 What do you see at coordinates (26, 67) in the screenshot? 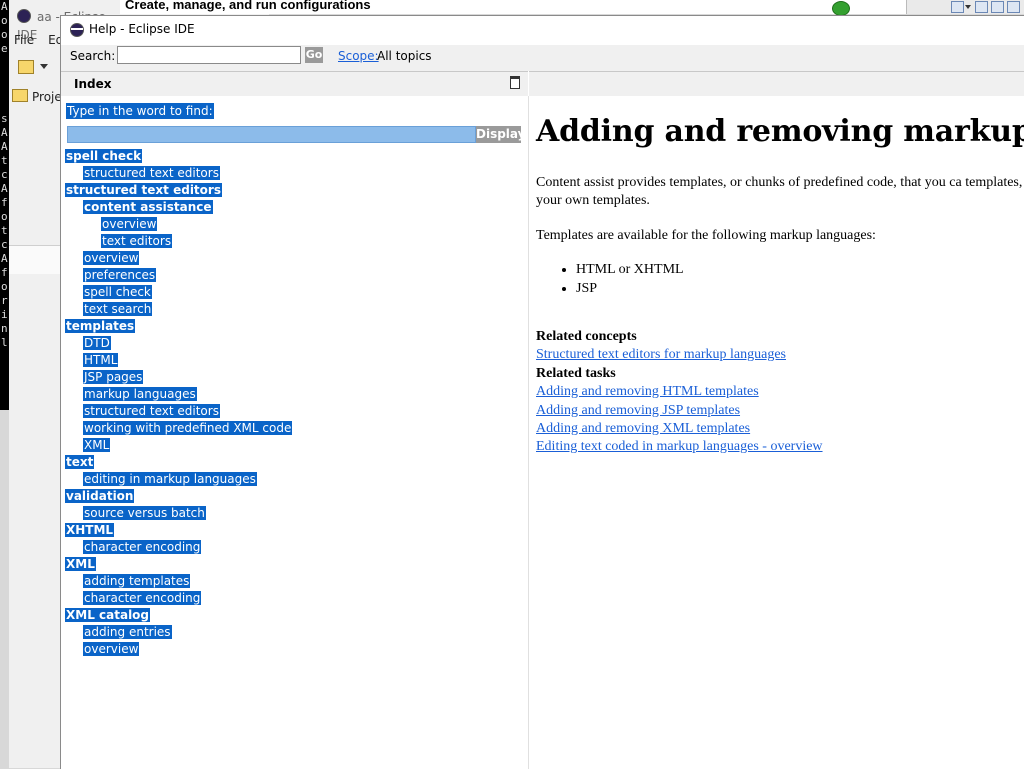
I see `new-icon` at bounding box center [26, 67].